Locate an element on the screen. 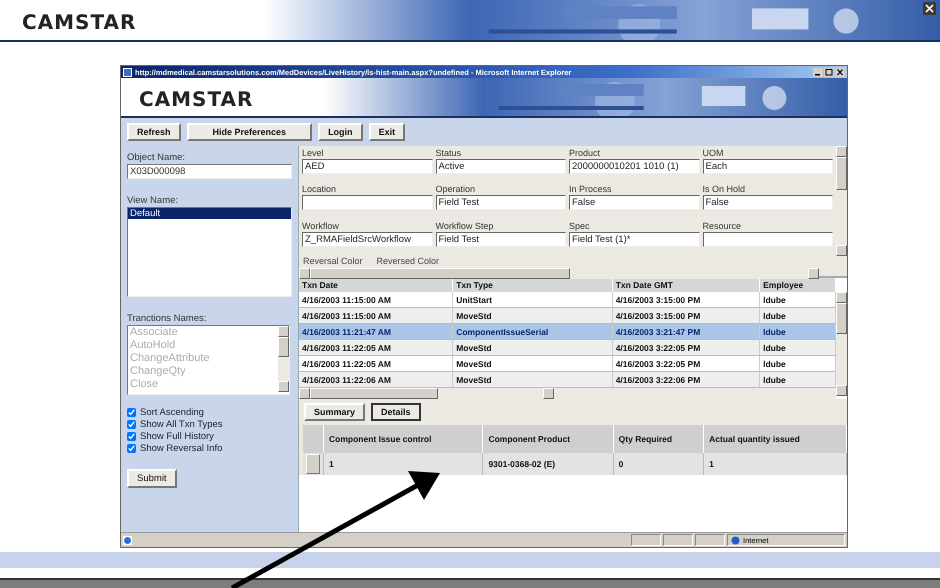 The width and height of the screenshot is (940, 588). table-cell: 4/16/2003 3:21:47 PM is located at coordinates (686, 332).